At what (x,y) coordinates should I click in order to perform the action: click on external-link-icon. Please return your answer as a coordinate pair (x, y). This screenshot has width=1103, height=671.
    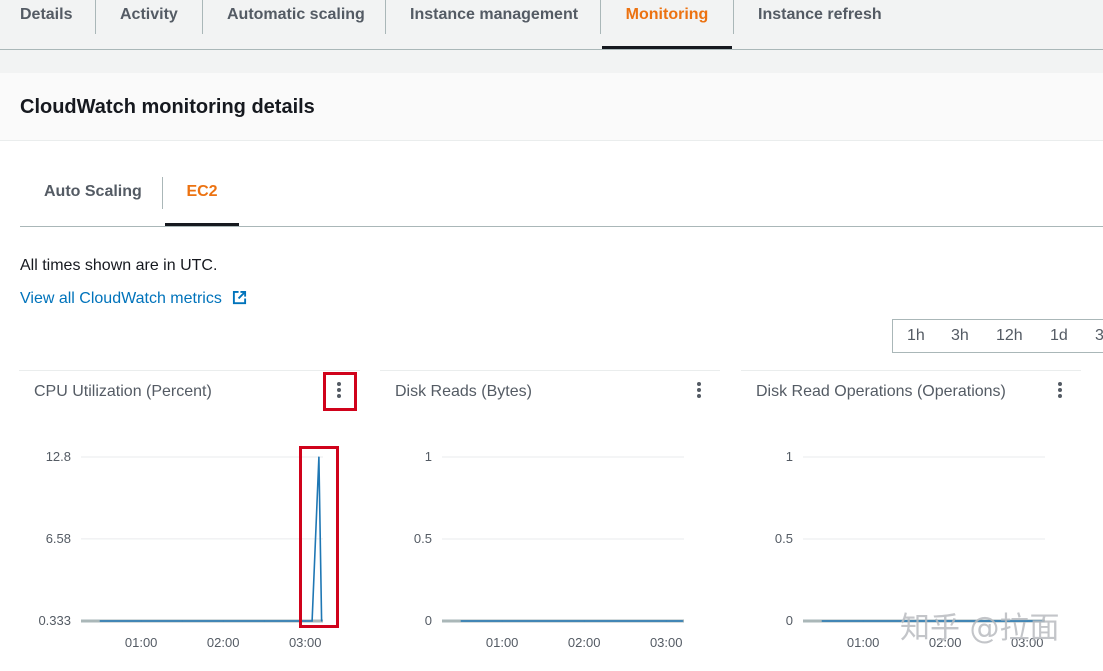
    Looking at the image, I should click on (240, 297).